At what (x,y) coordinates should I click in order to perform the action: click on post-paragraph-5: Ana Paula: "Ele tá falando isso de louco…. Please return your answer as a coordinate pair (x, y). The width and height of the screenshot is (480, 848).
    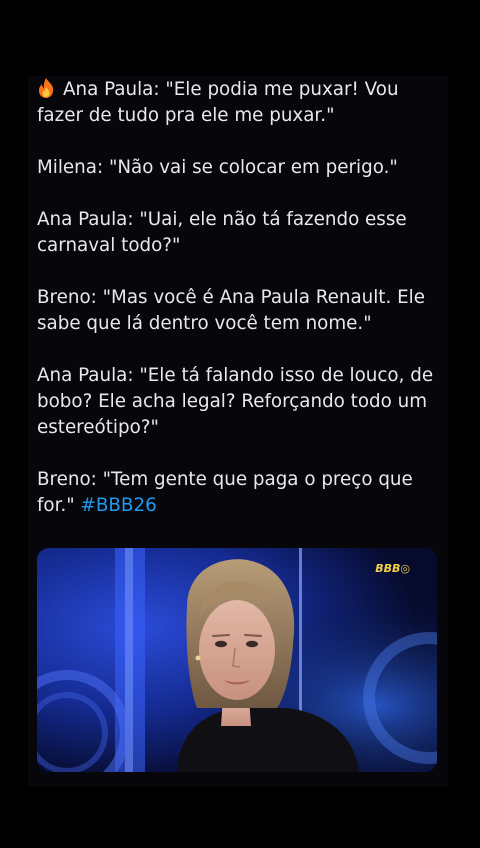
    Looking at the image, I should click on (242, 402).